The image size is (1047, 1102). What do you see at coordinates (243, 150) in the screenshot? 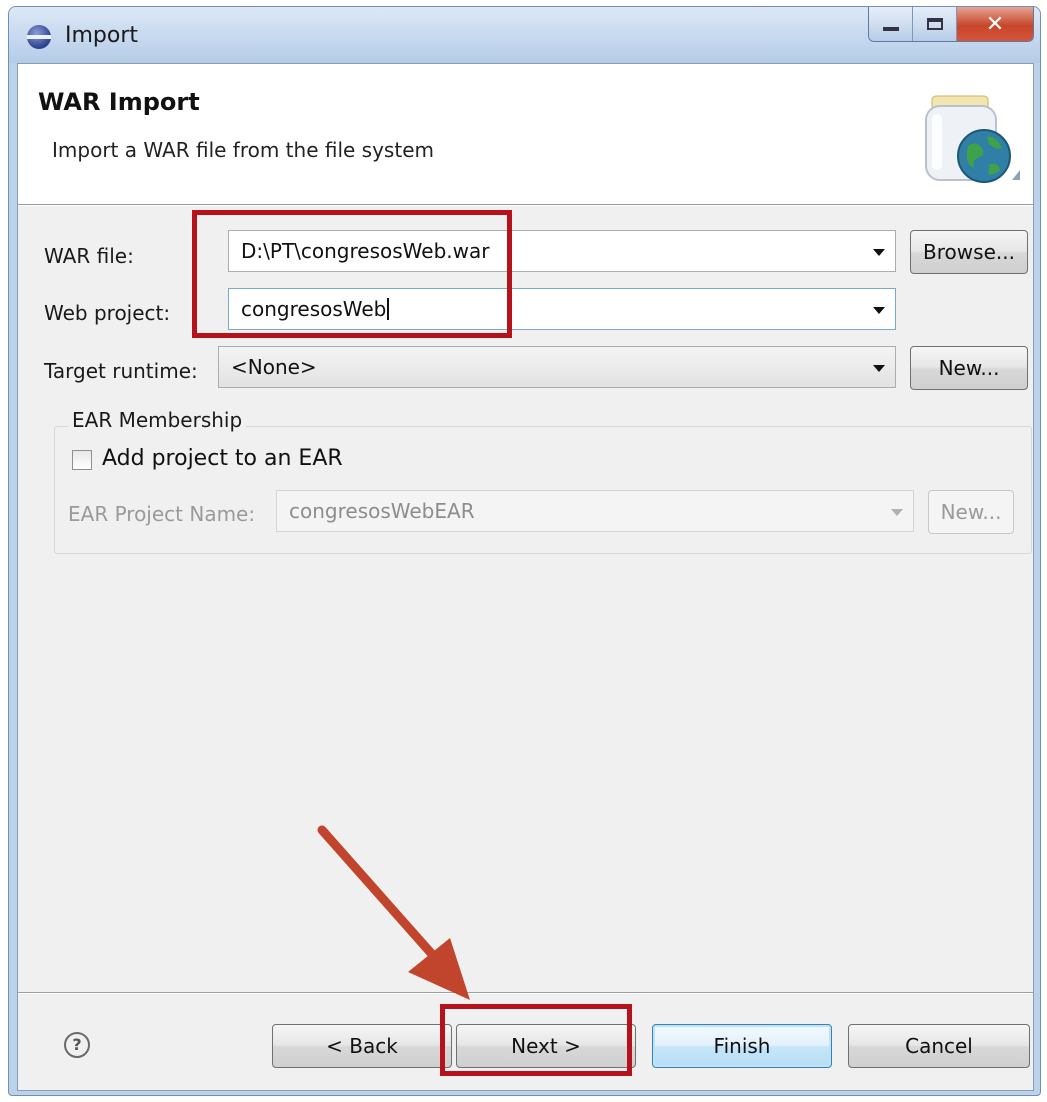
I see `page-description: Import a WAR file from the file system` at bounding box center [243, 150].